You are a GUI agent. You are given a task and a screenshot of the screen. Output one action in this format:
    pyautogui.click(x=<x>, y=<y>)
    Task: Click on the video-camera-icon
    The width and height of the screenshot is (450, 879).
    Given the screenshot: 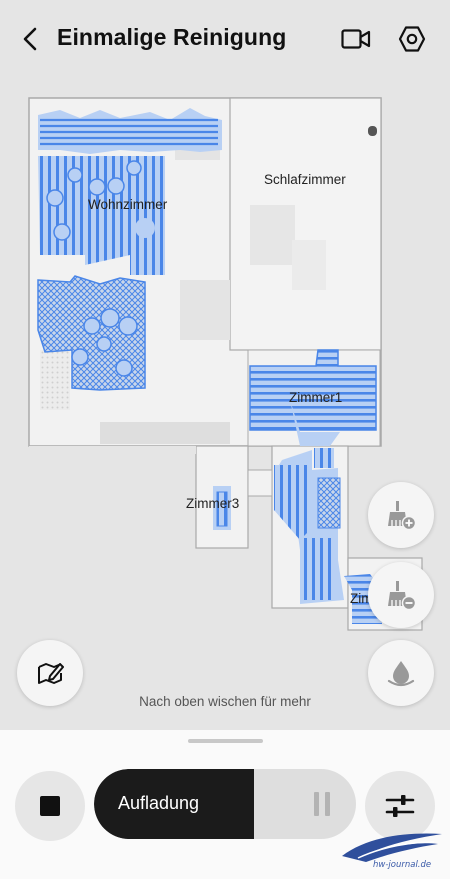 What is the action you would take?
    pyautogui.click(x=356, y=39)
    